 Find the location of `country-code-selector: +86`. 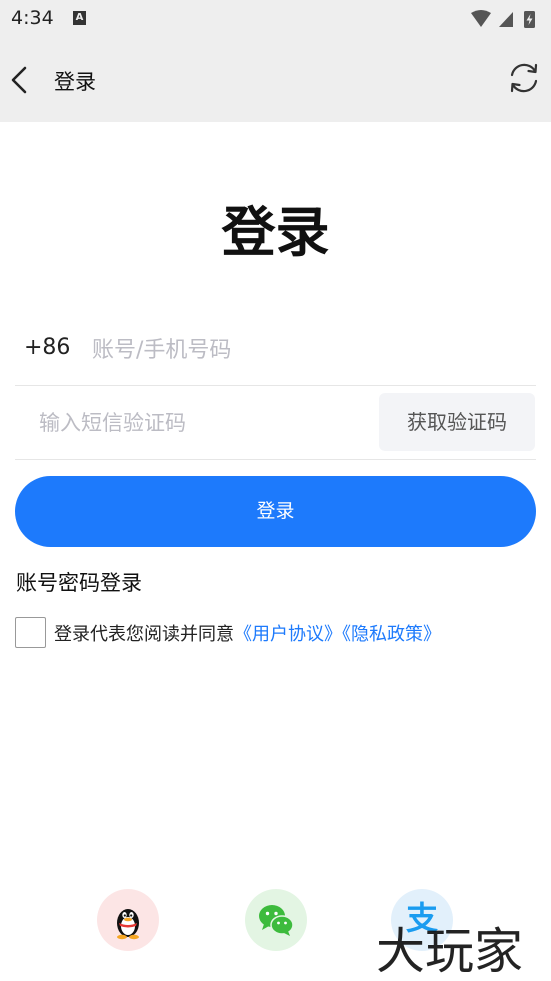

country-code-selector: +86 is located at coordinates (47, 347).